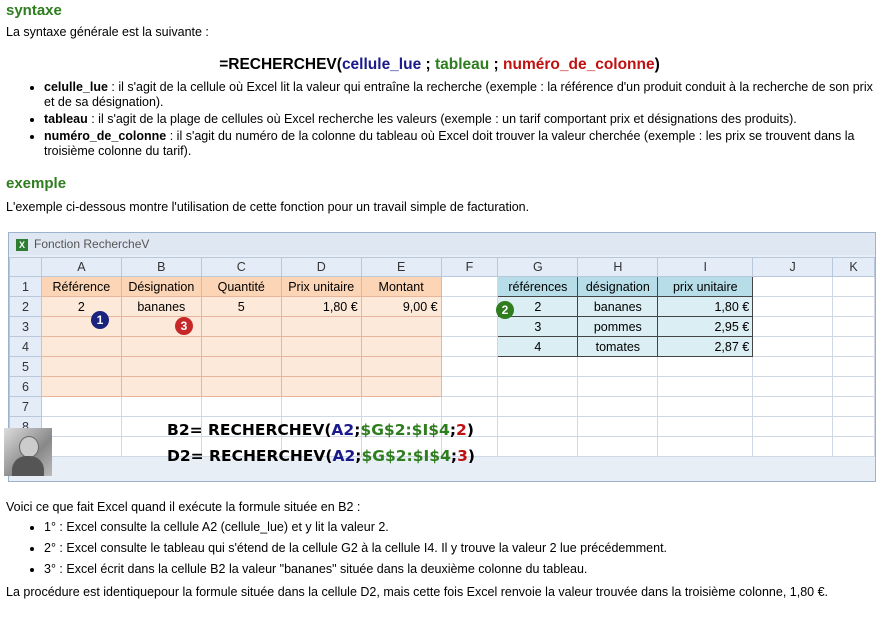 Image resolution: width=879 pixels, height=618 pixels. Describe the element at coordinates (618, 306) in the screenshot. I see `cell-h2: bananes` at that location.